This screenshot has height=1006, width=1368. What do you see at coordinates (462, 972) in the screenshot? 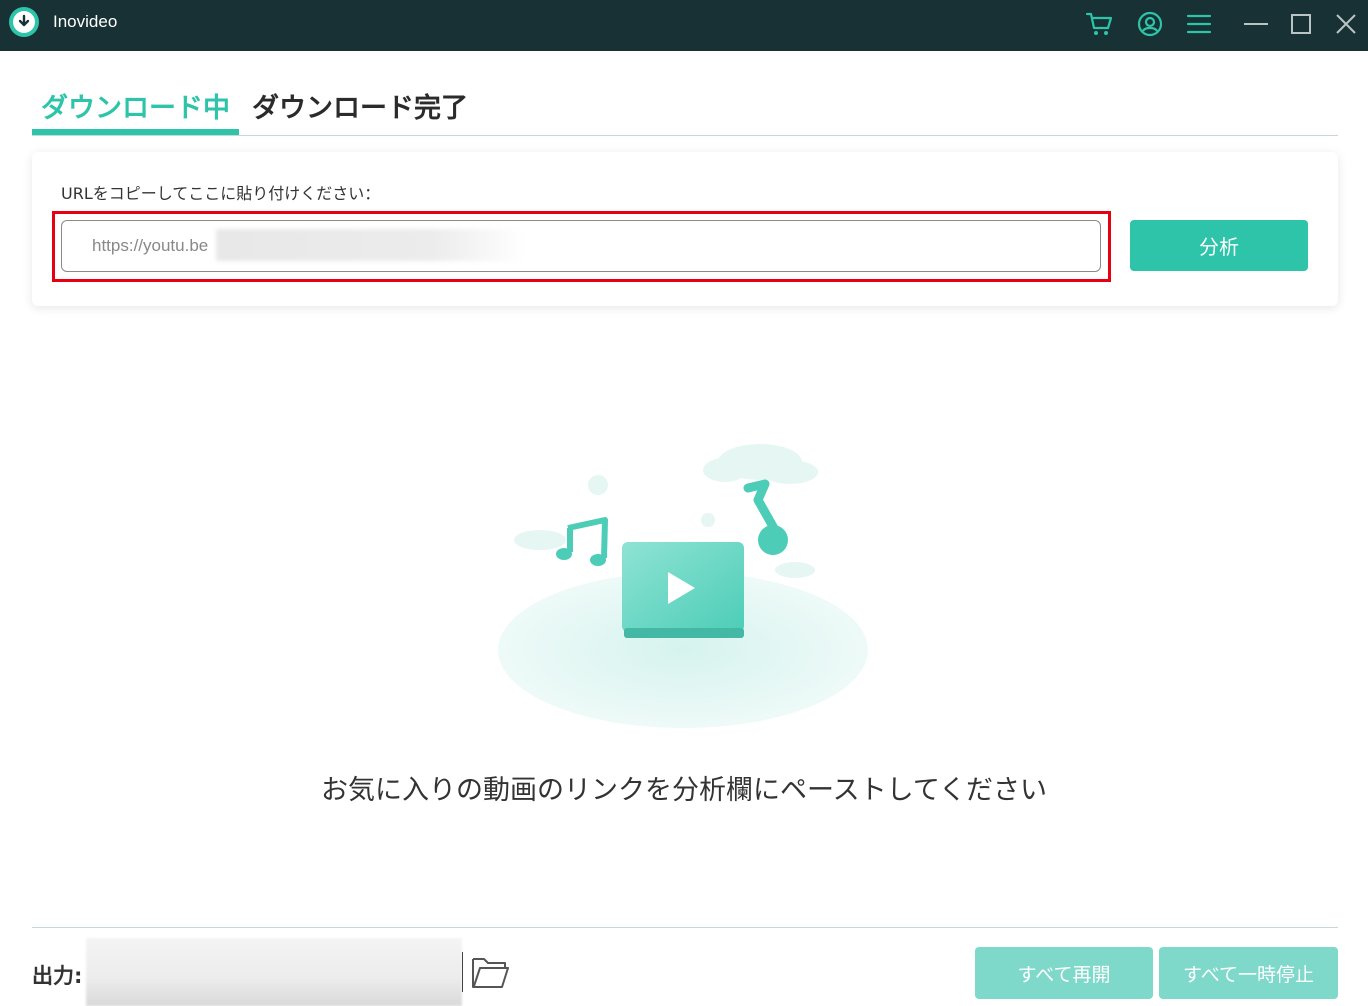
I see `output-separator` at bounding box center [462, 972].